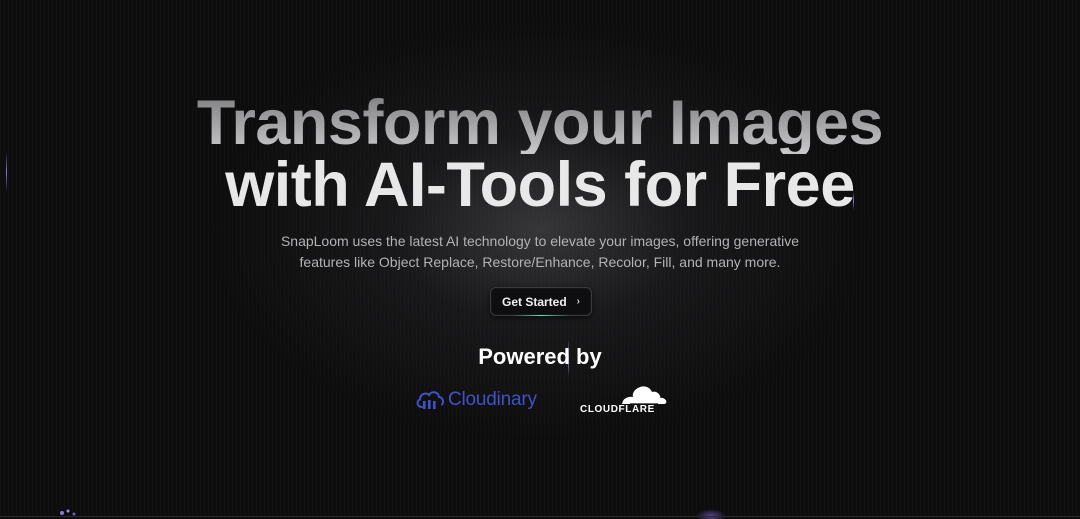 The image size is (1080, 519). I want to click on hero-title-line2: with AI-Tools for Free, so click(540, 185).